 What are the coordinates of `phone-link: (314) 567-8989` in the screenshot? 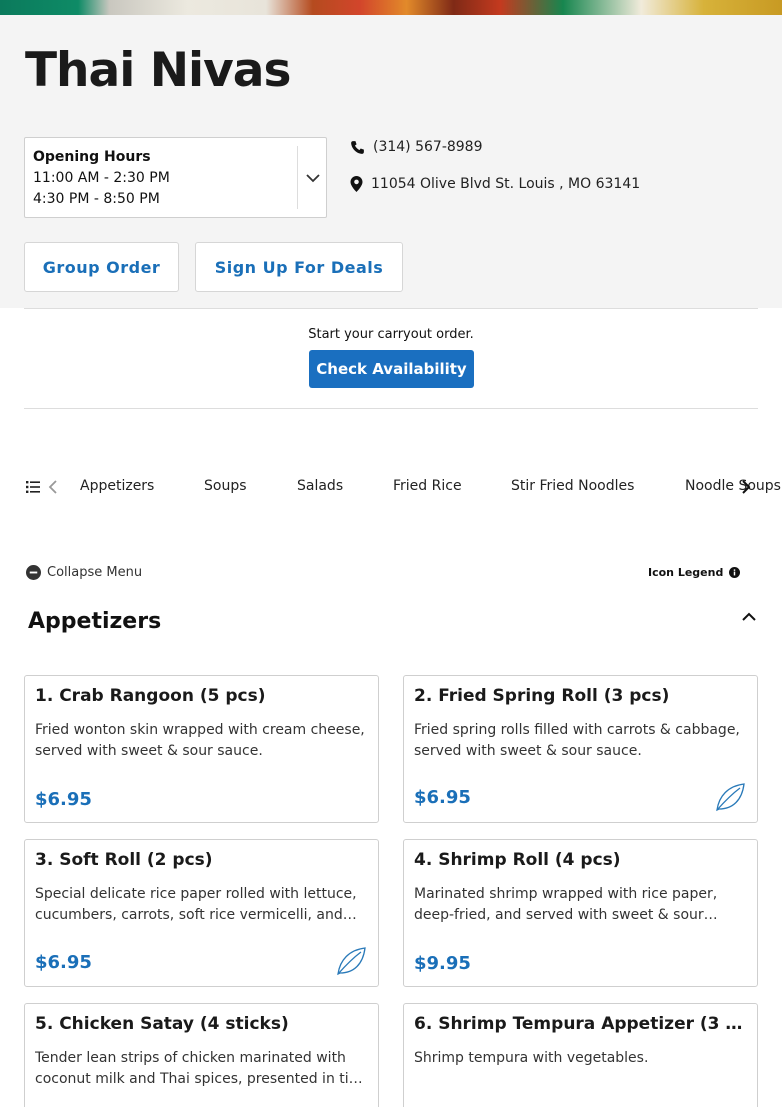 It's located at (416, 147).